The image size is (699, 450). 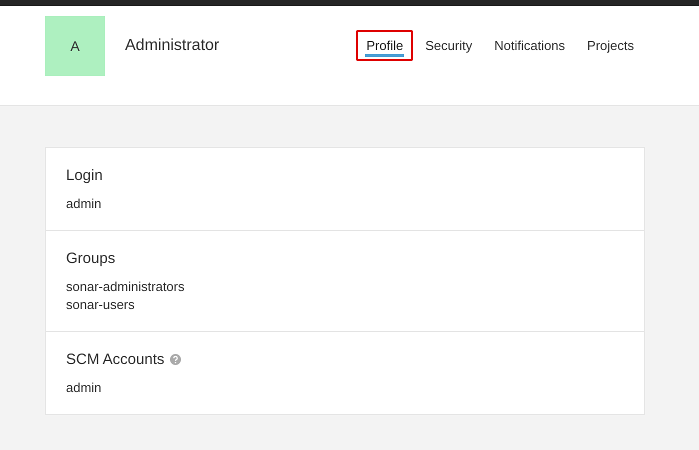 I want to click on nav-tab: Profile, so click(x=385, y=45).